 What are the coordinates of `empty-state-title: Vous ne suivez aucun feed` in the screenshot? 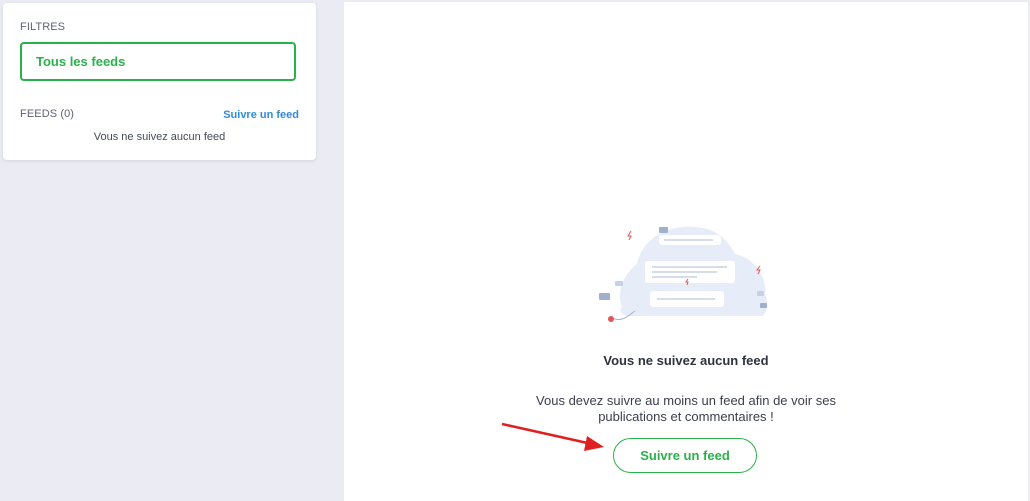 It's located at (686, 360).